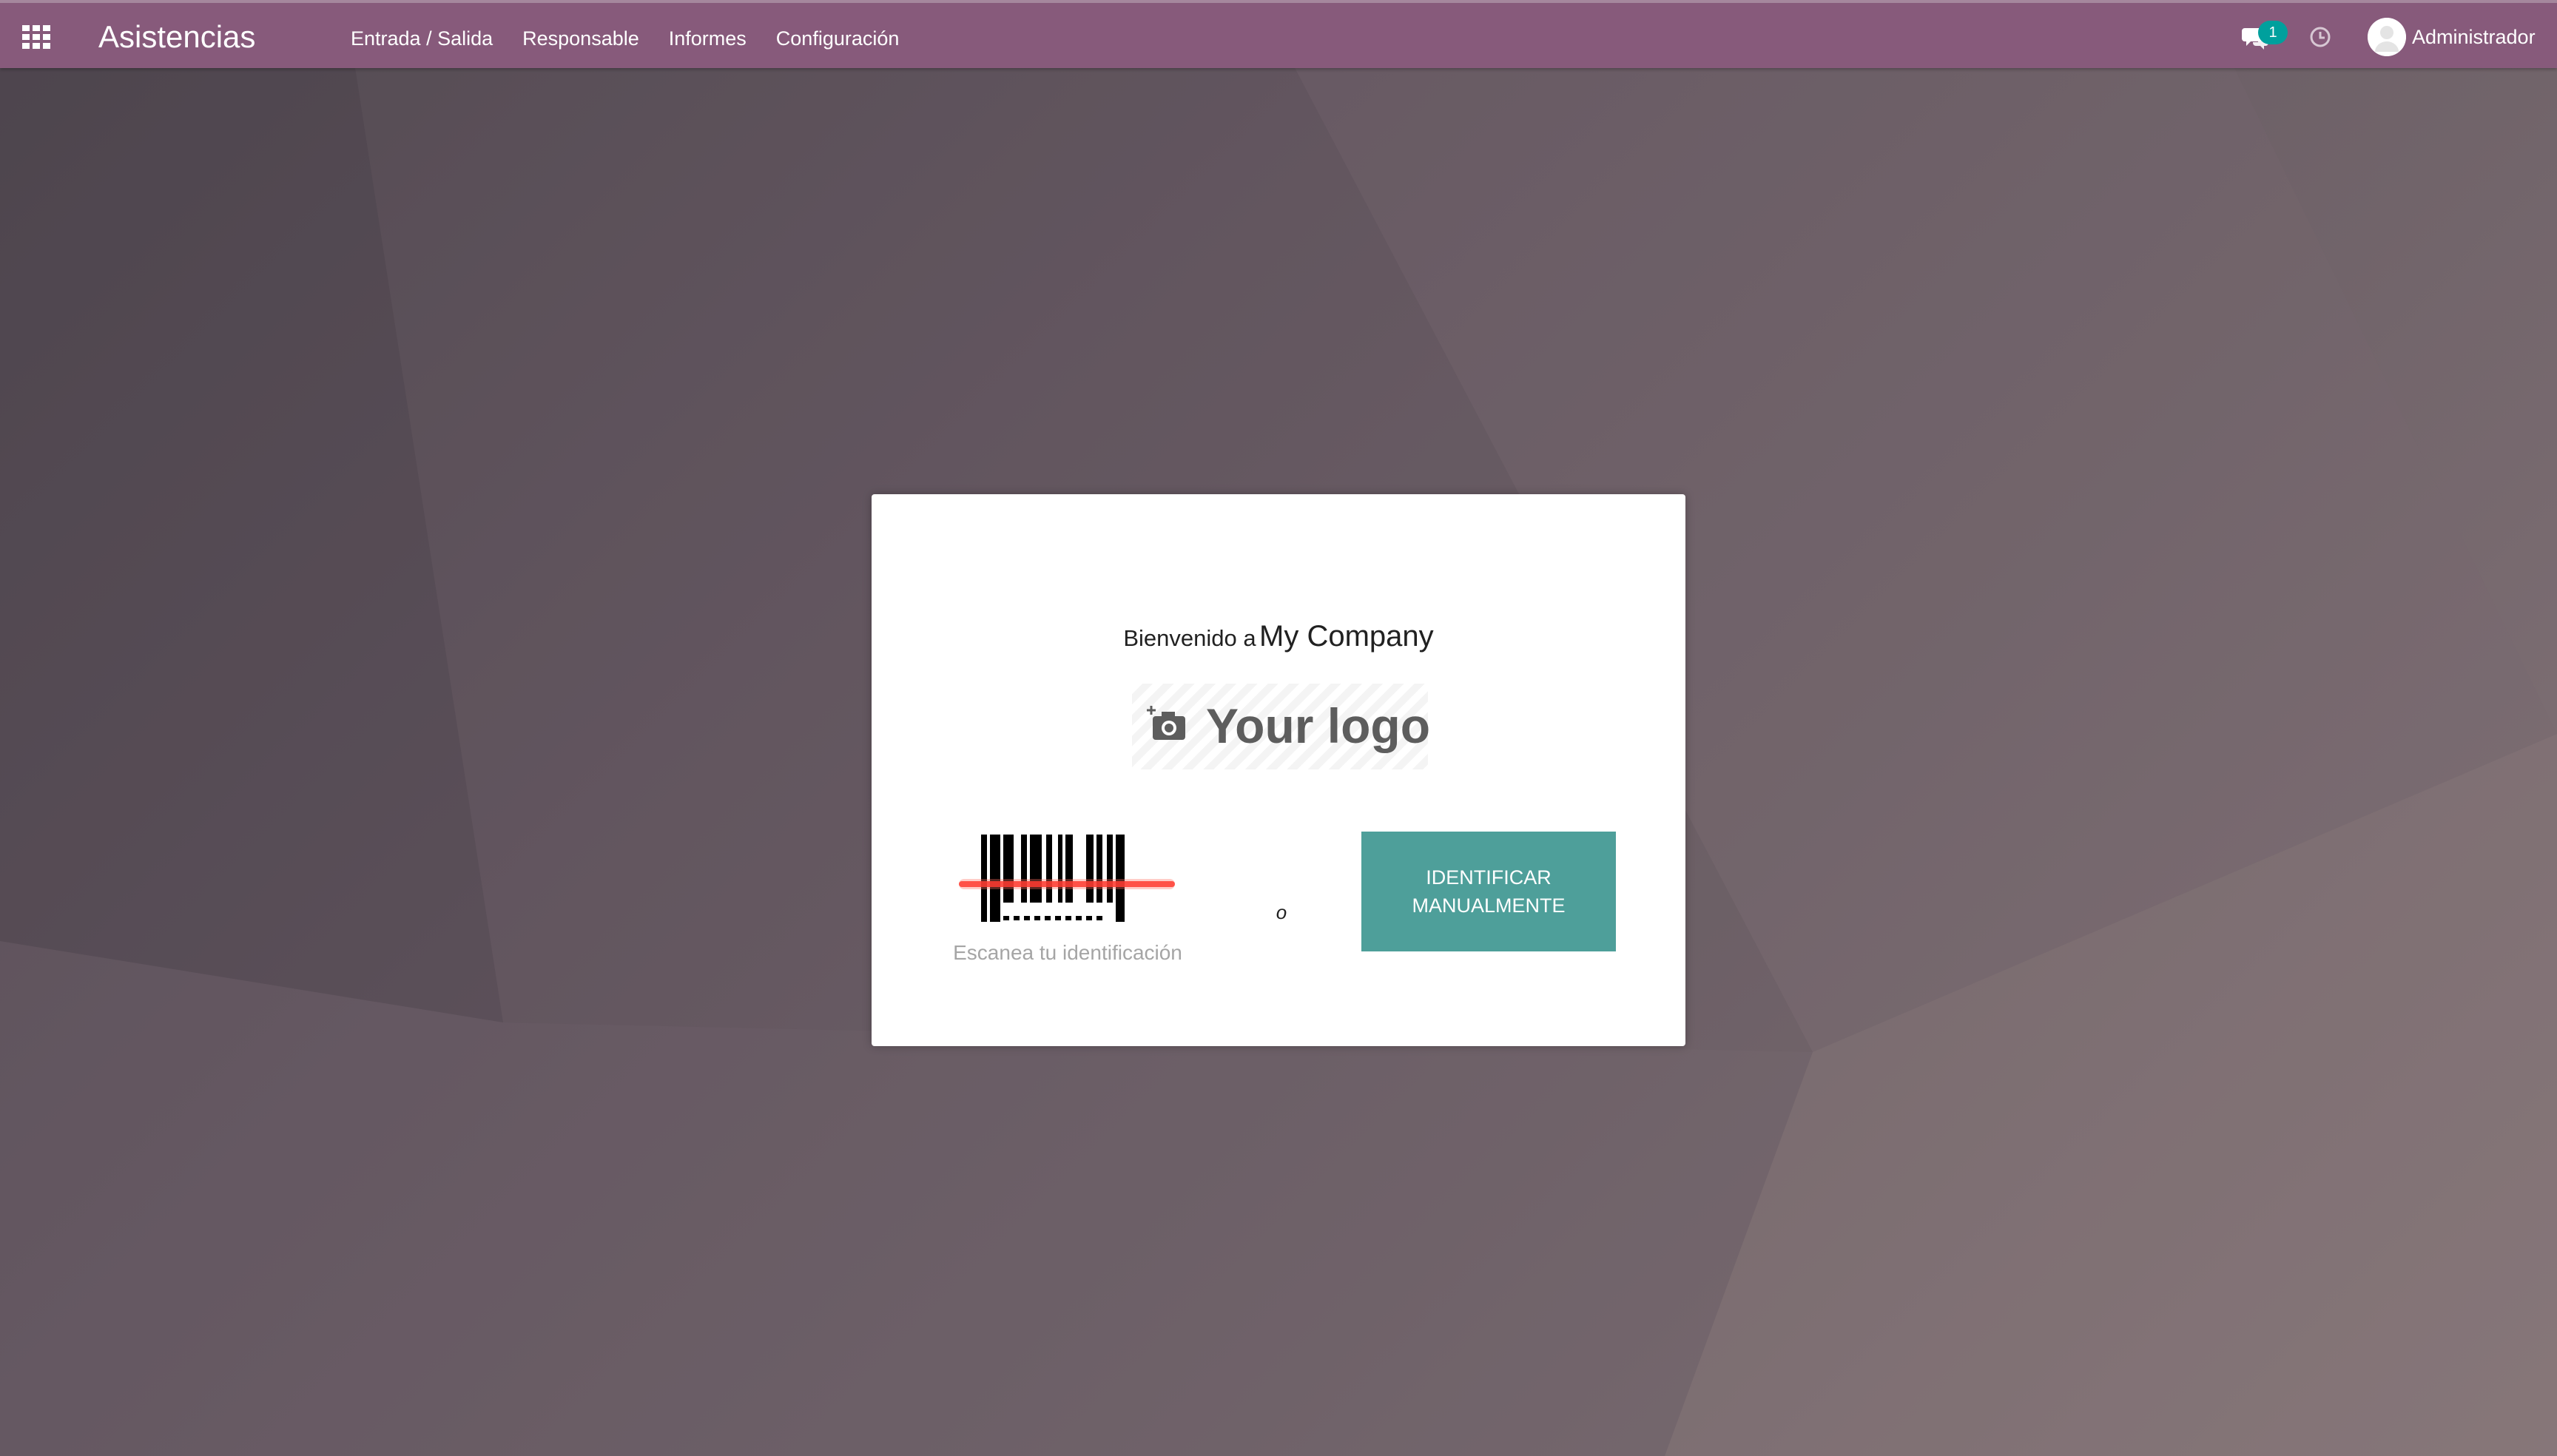 The height and width of the screenshot is (1456, 2557). I want to click on user-menu: Administrador, so click(2452, 37).